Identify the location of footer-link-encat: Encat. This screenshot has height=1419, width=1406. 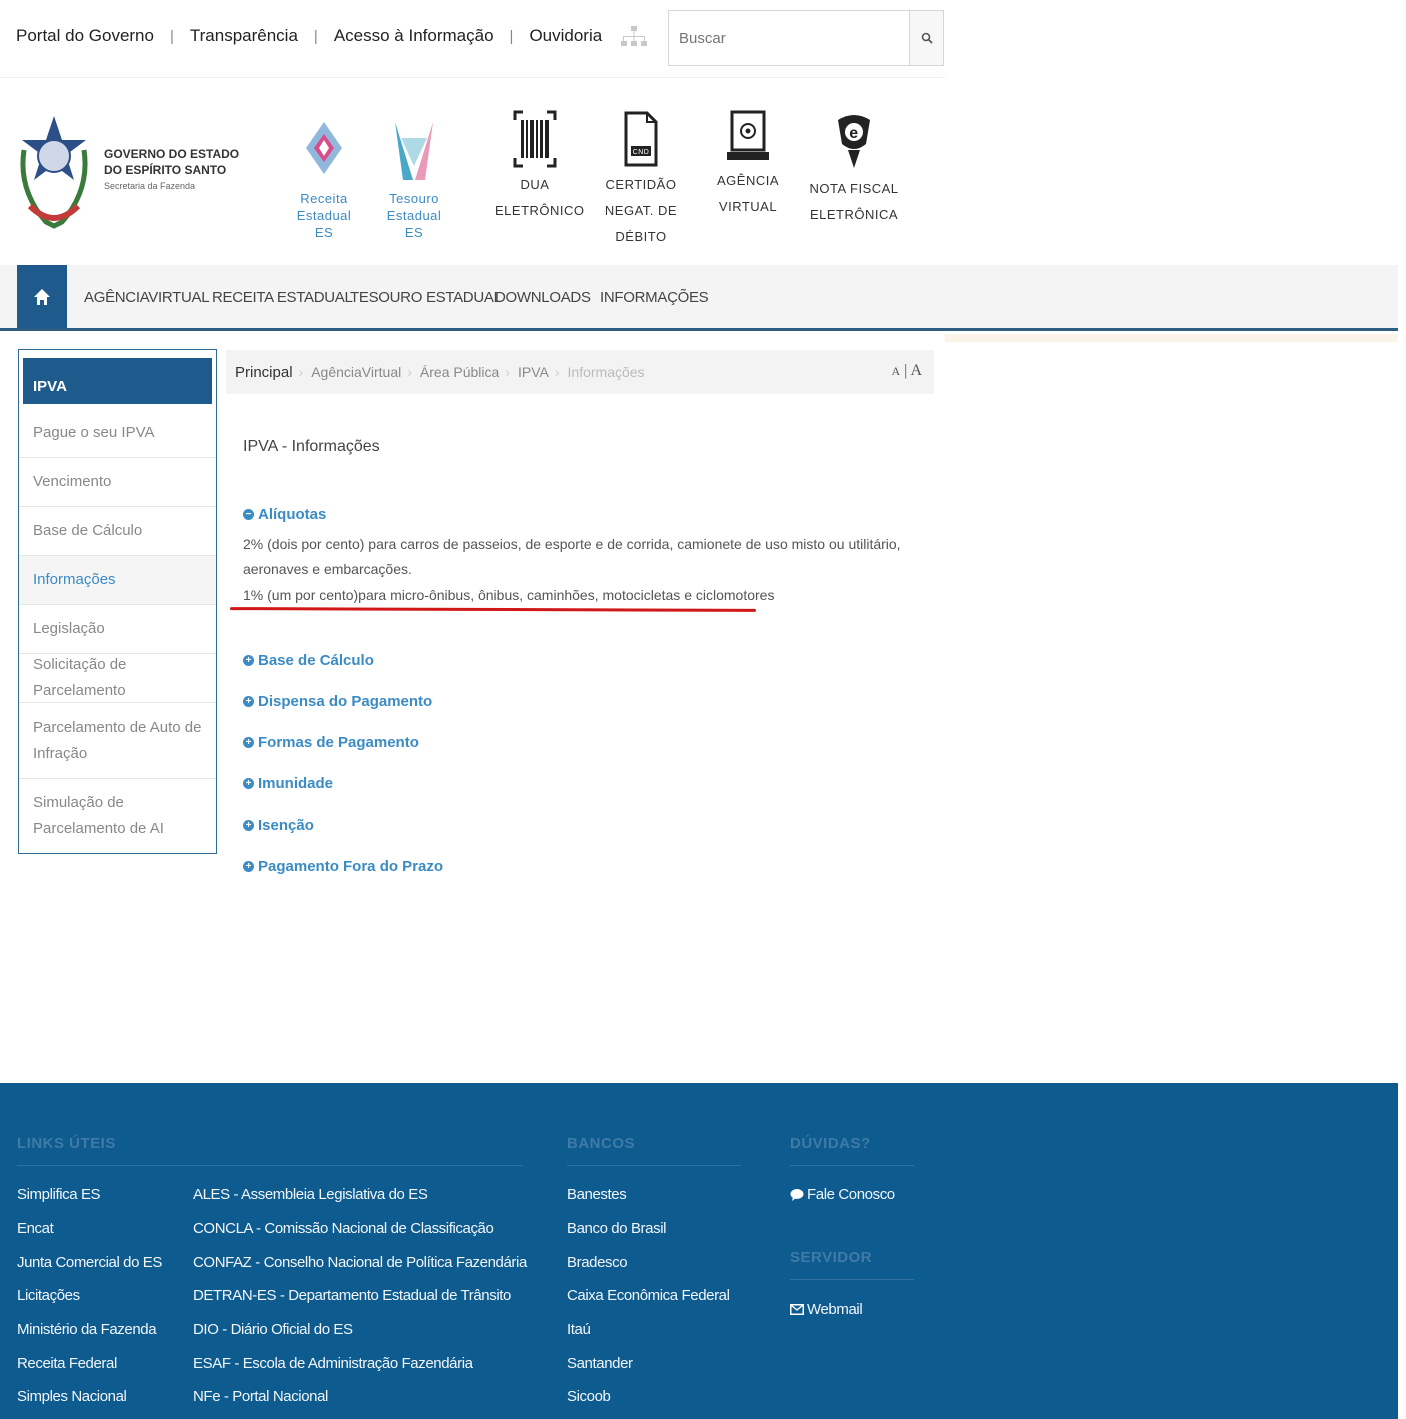
(35, 1228).